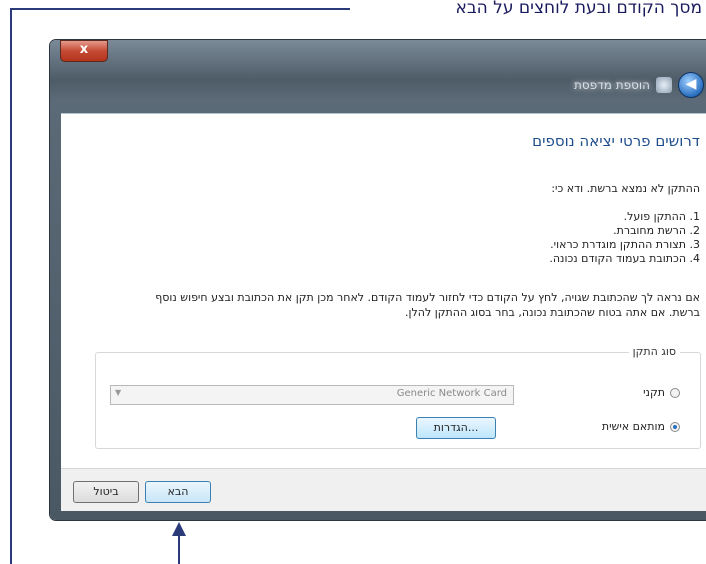 The image size is (706, 564). I want to click on standard-option: תקני, so click(661, 392).